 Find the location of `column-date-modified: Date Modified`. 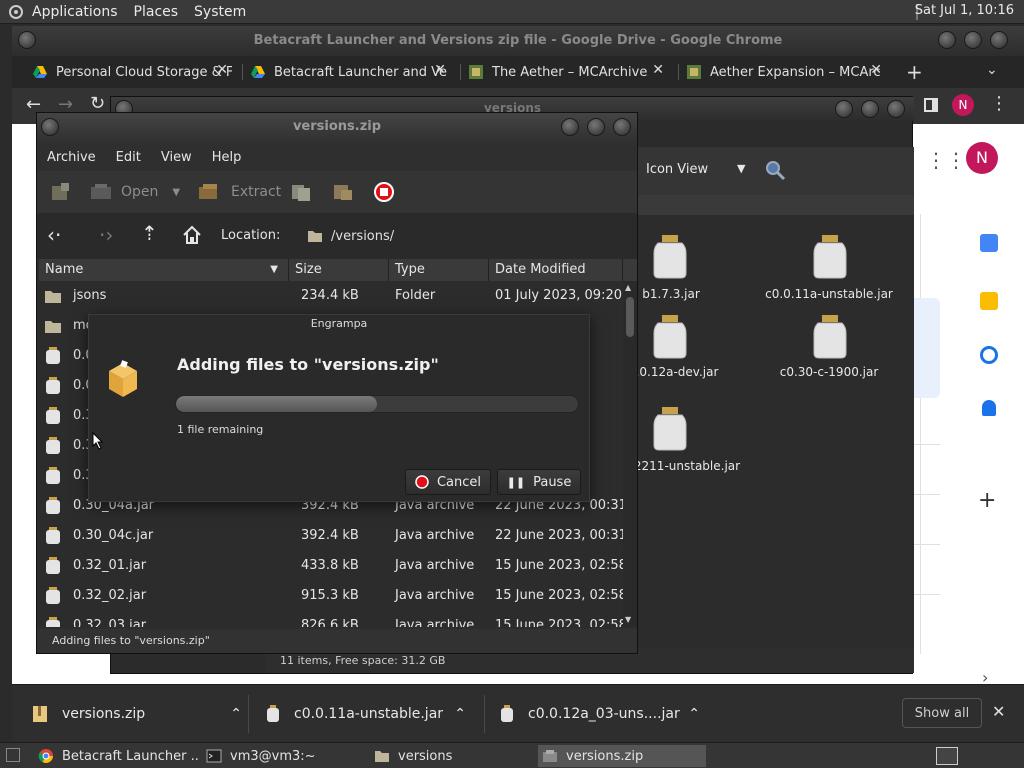

column-date-modified: Date Modified is located at coordinates (556, 270).